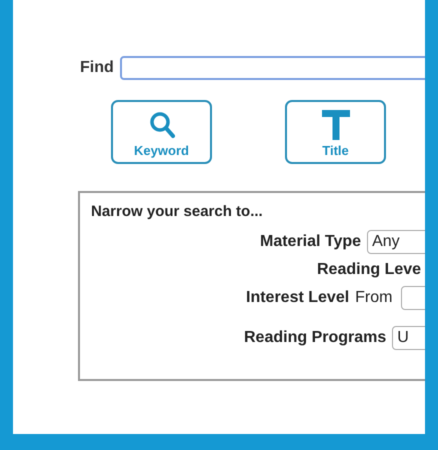 This screenshot has width=438, height=450. I want to click on find-label: Find, so click(97, 68).